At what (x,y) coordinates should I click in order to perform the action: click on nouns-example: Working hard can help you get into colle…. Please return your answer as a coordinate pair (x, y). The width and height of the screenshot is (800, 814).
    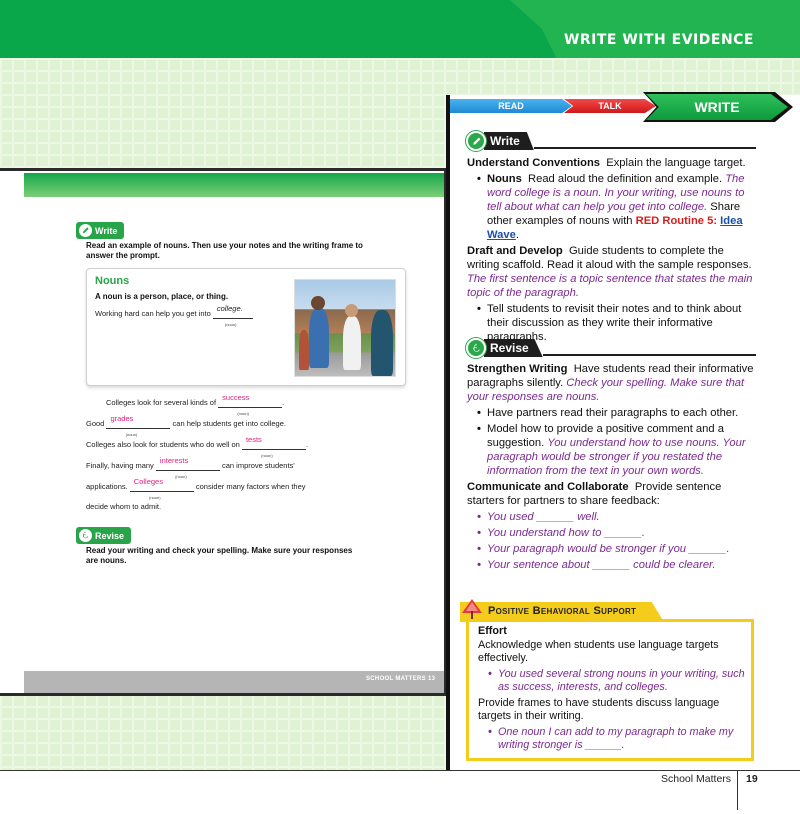
    Looking at the image, I should click on (174, 315).